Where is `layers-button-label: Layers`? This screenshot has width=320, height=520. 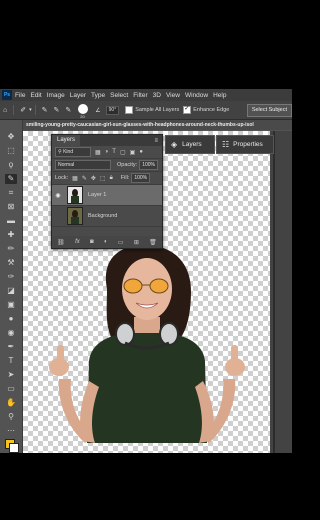
layers-button-label: Layers is located at coordinates (192, 144).